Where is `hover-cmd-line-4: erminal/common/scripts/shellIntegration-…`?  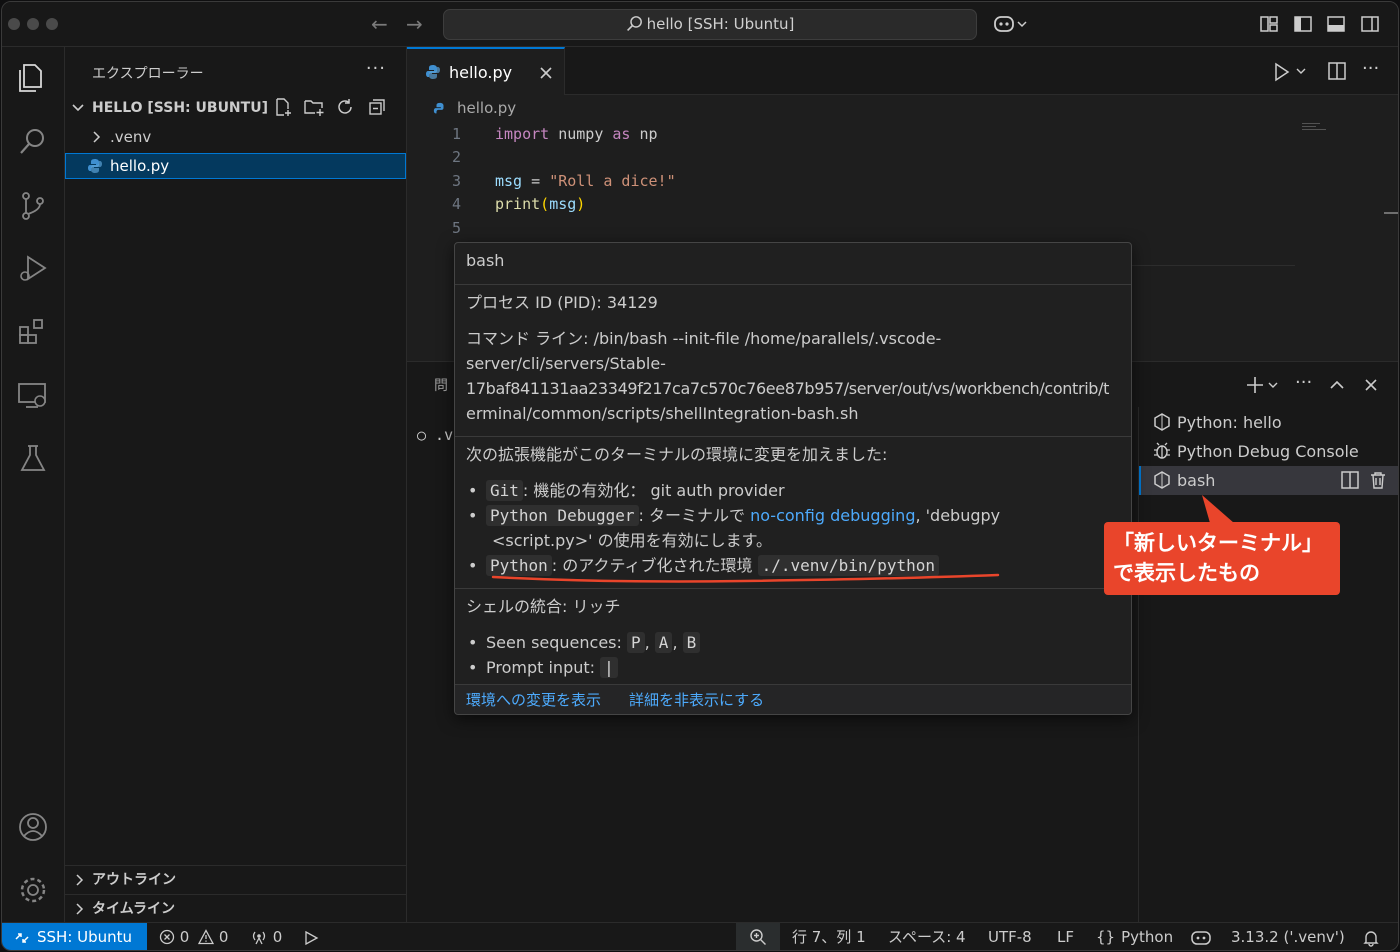 hover-cmd-line-4: erminal/common/scripts/shellIntegration-… is located at coordinates (662, 413).